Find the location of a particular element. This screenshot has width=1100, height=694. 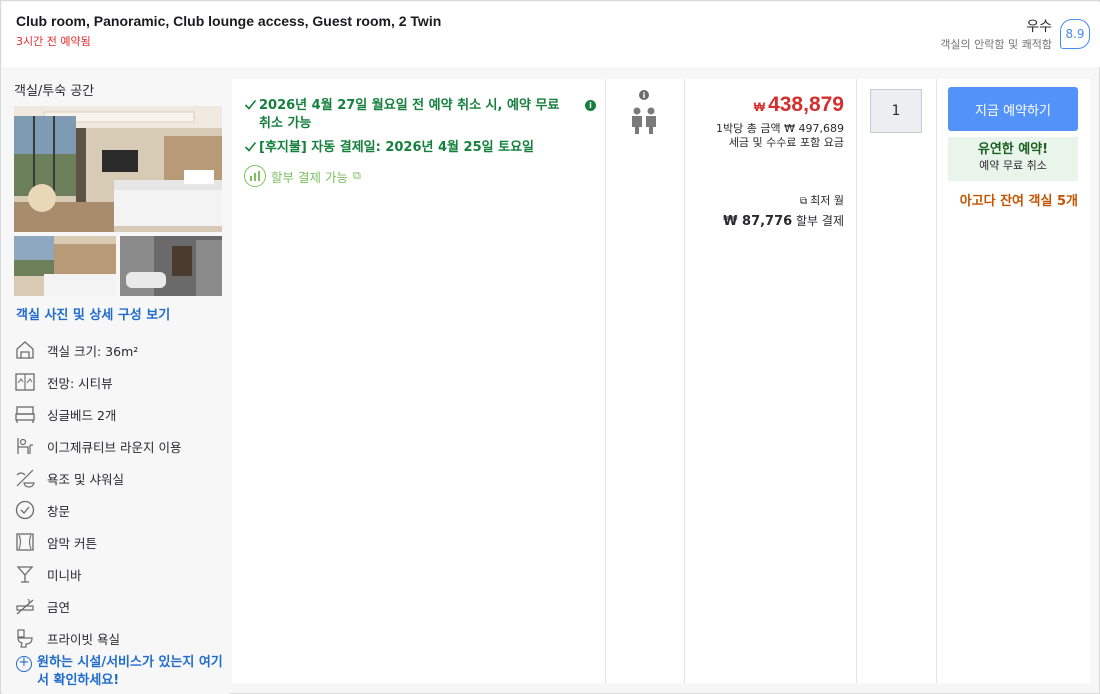

feature-lounge: 이그제큐티브 라운지 이용 is located at coordinates (119, 446).